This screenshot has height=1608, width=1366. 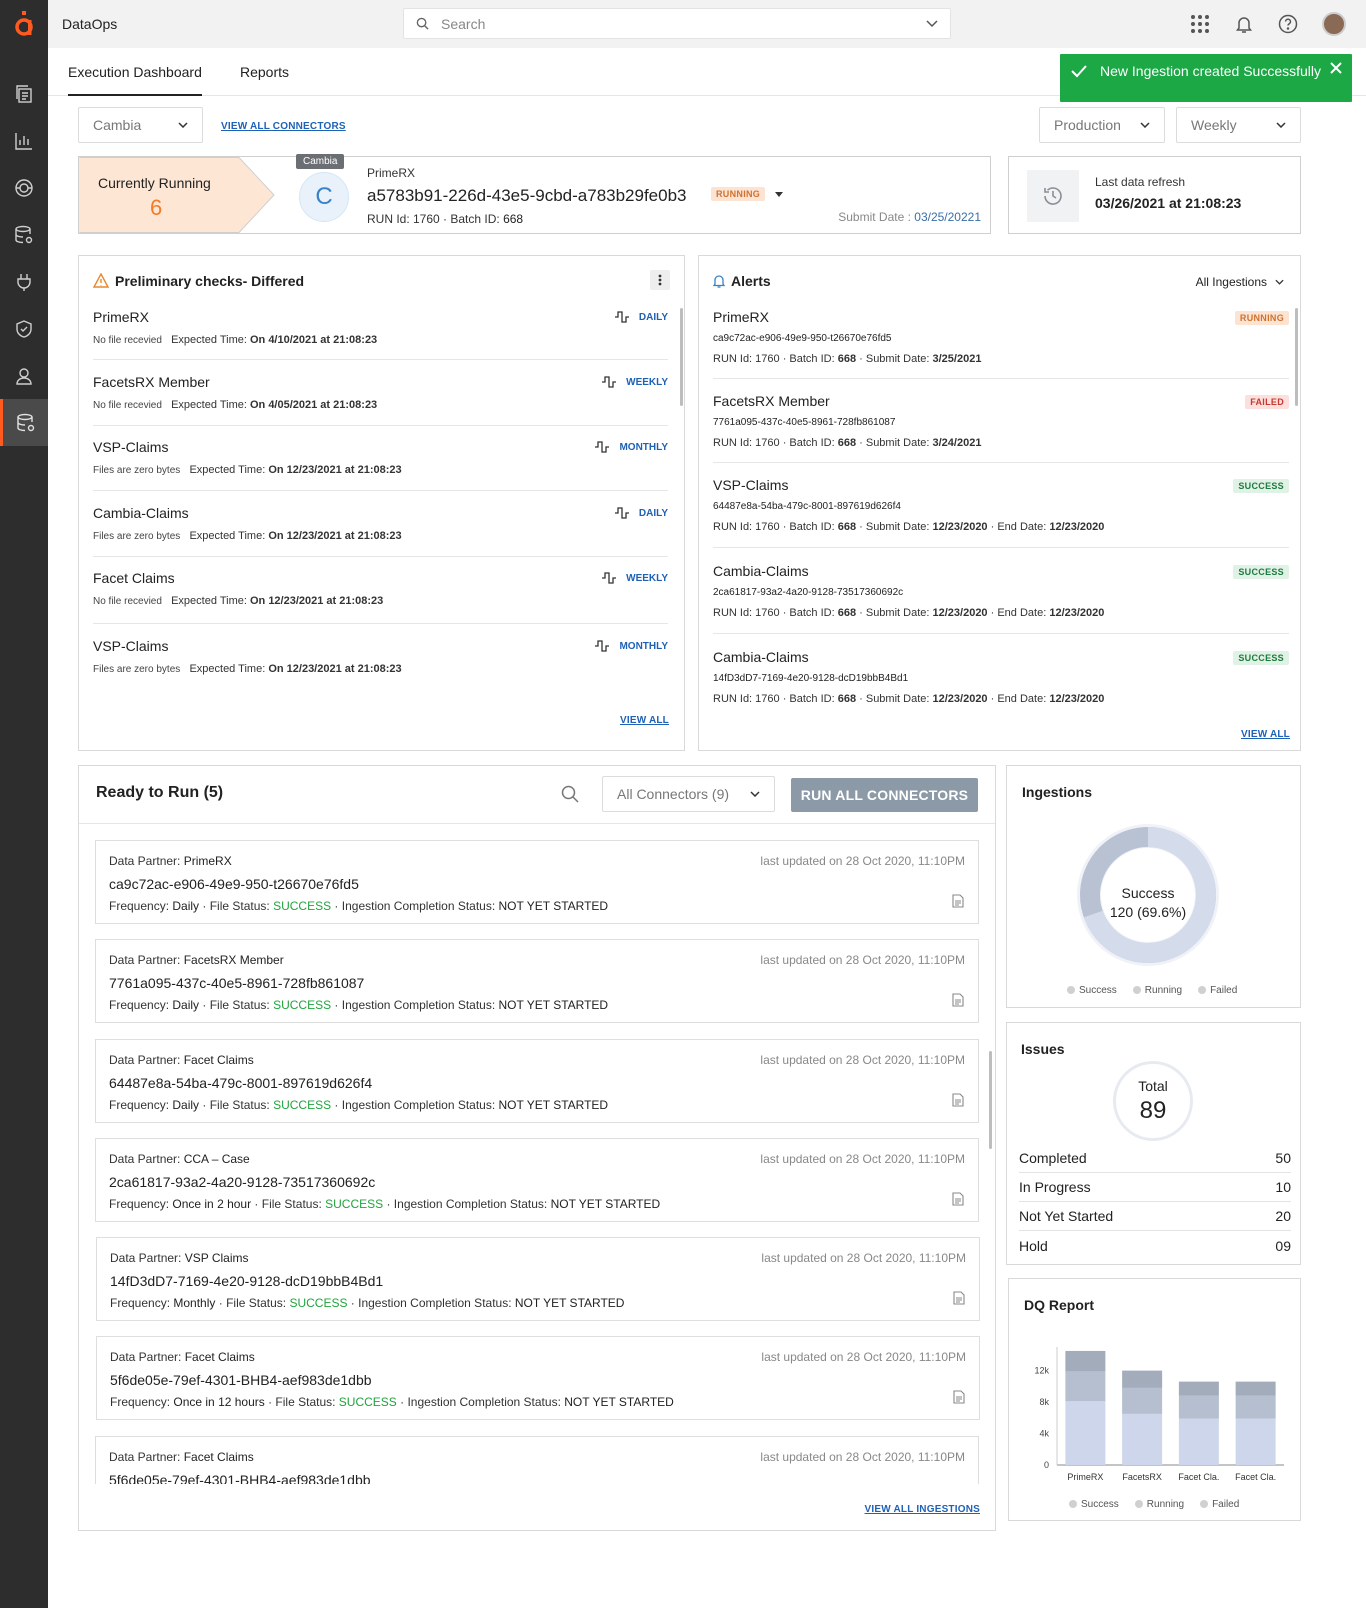 I want to click on more-options-icon, so click(x=660, y=280).